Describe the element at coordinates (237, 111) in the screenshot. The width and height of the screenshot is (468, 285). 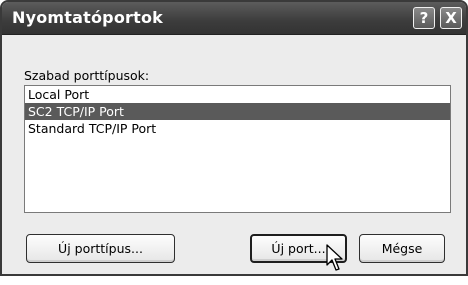
I see `list-item-sc2-tcpip-port: SC2 TCP/IP Port` at that location.